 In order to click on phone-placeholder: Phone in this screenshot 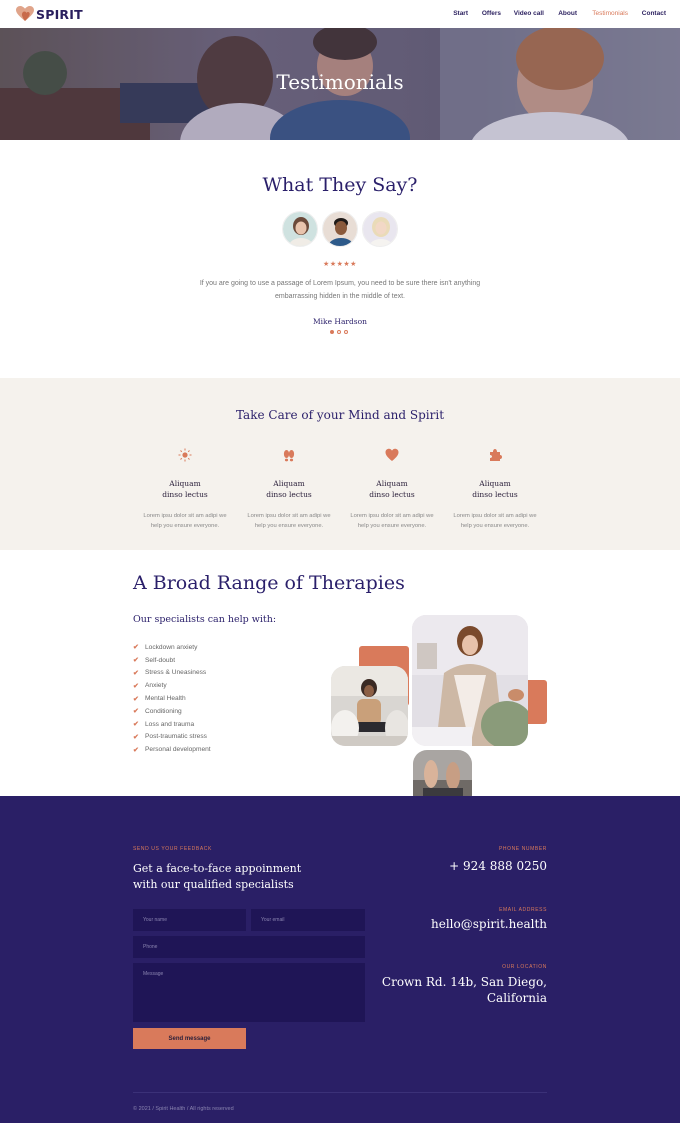, I will do `click(150, 947)`.